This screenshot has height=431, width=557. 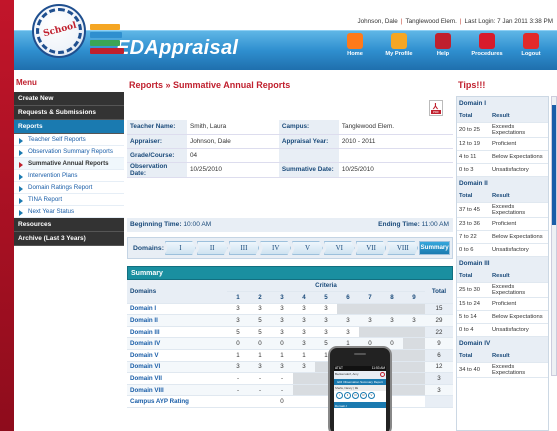 What do you see at coordinates (439, 292) in the screenshot?
I see `total-header: Total` at bounding box center [439, 292].